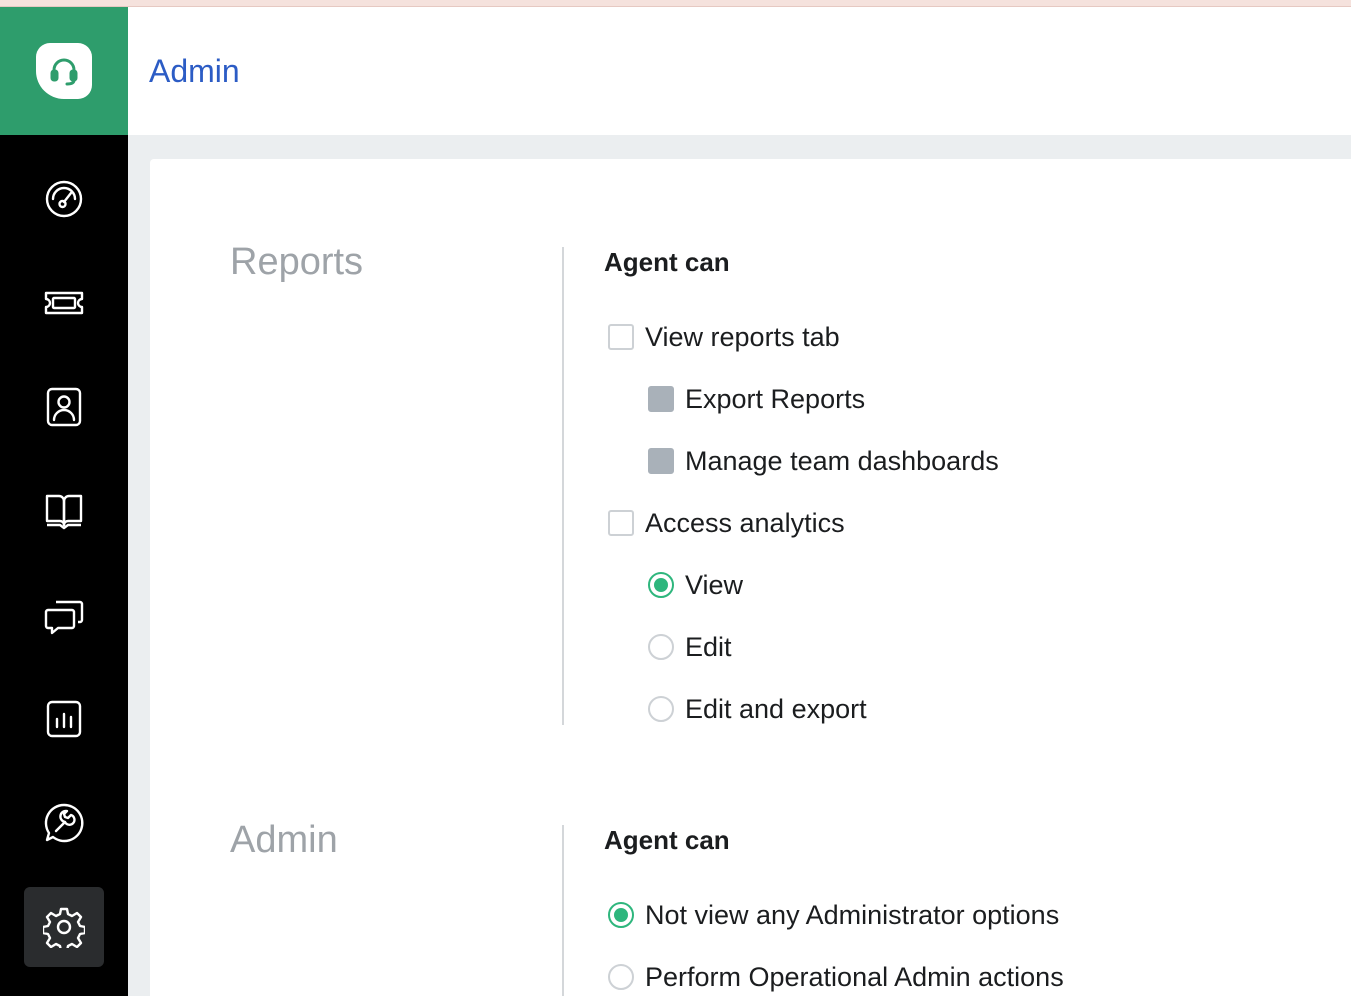  I want to click on option-manage-team-dashboards: Manage team dashboards, so click(823, 461).